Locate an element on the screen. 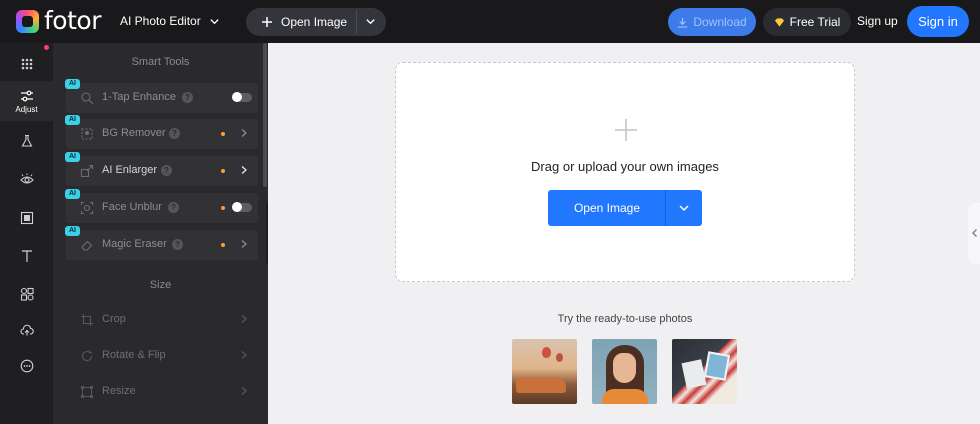 The height and width of the screenshot is (424, 980). frame-icon is located at coordinates (26, 218).